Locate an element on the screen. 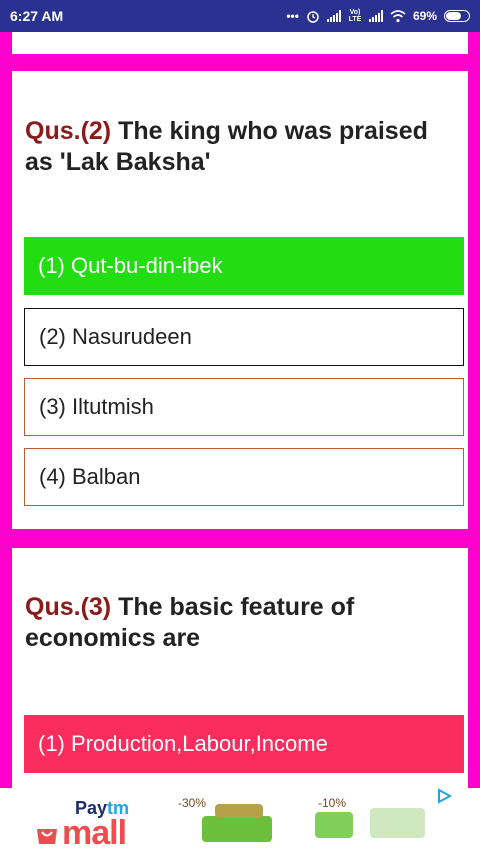  wifi-icon is located at coordinates (398, 15).